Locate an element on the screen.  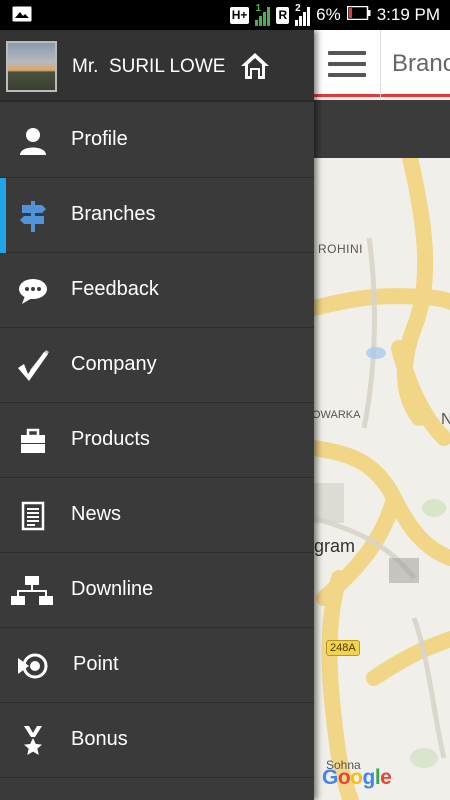
toolbar-divider is located at coordinates (380, 63).